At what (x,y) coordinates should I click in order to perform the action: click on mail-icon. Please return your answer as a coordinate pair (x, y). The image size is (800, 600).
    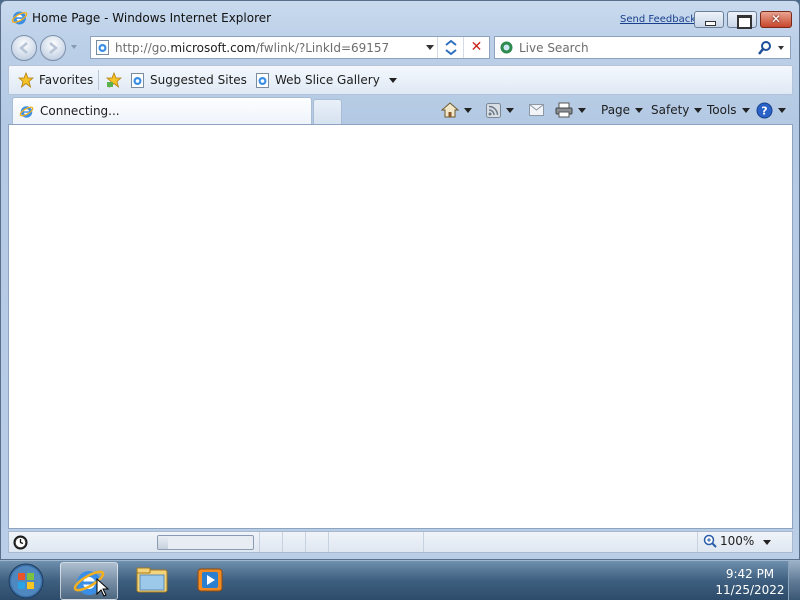
    Looking at the image, I should click on (536, 110).